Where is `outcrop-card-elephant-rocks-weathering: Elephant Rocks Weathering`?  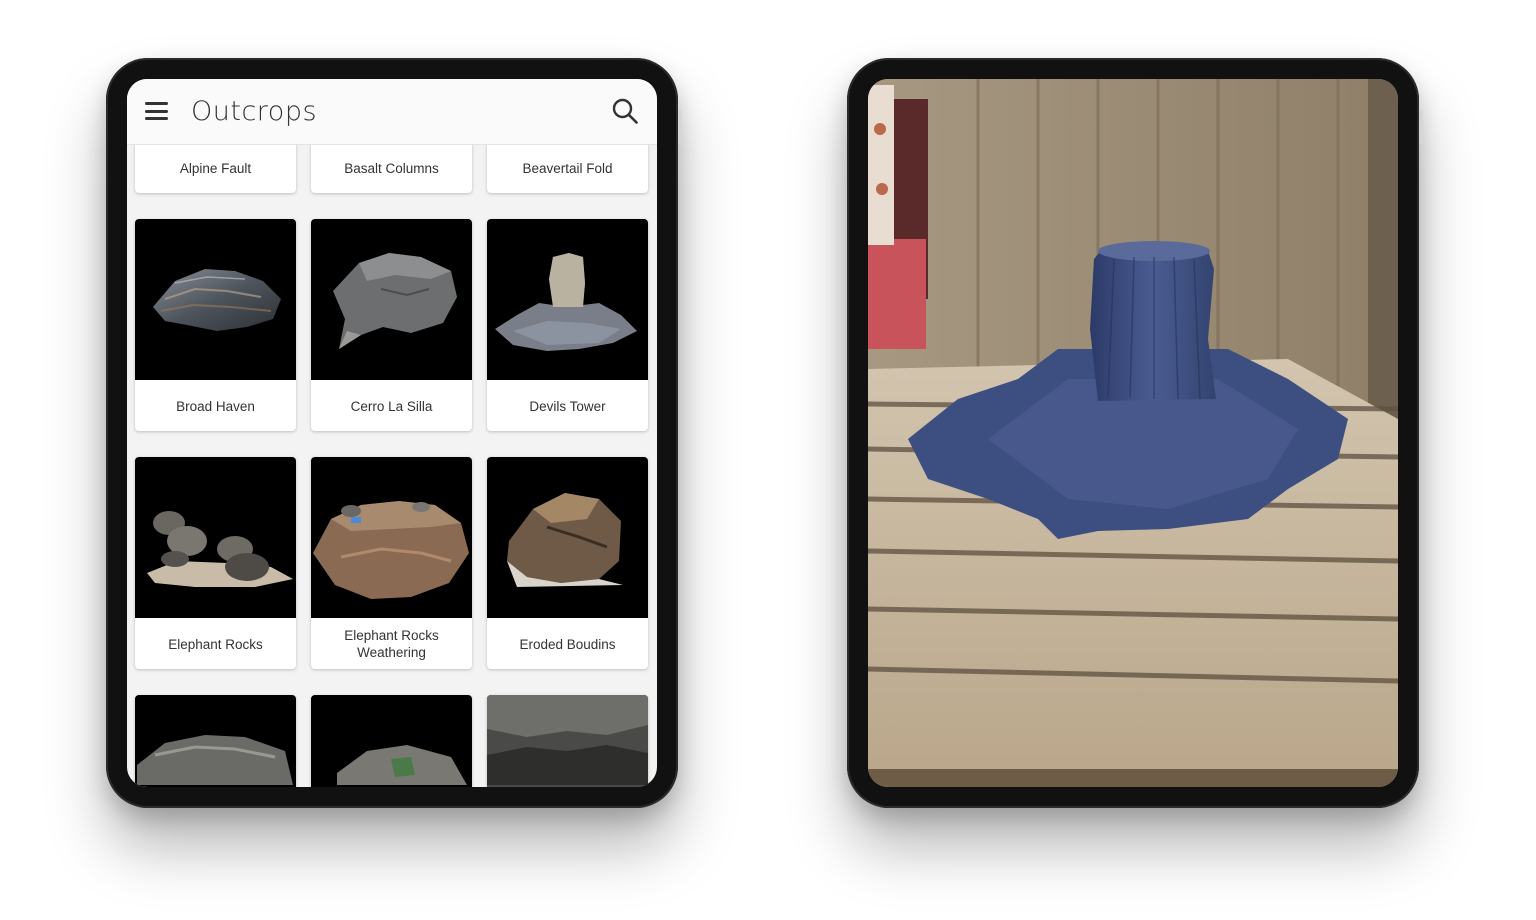 outcrop-card-elephant-rocks-weathering: Elephant Rocks Weathering is located at coordinates (391, 563).